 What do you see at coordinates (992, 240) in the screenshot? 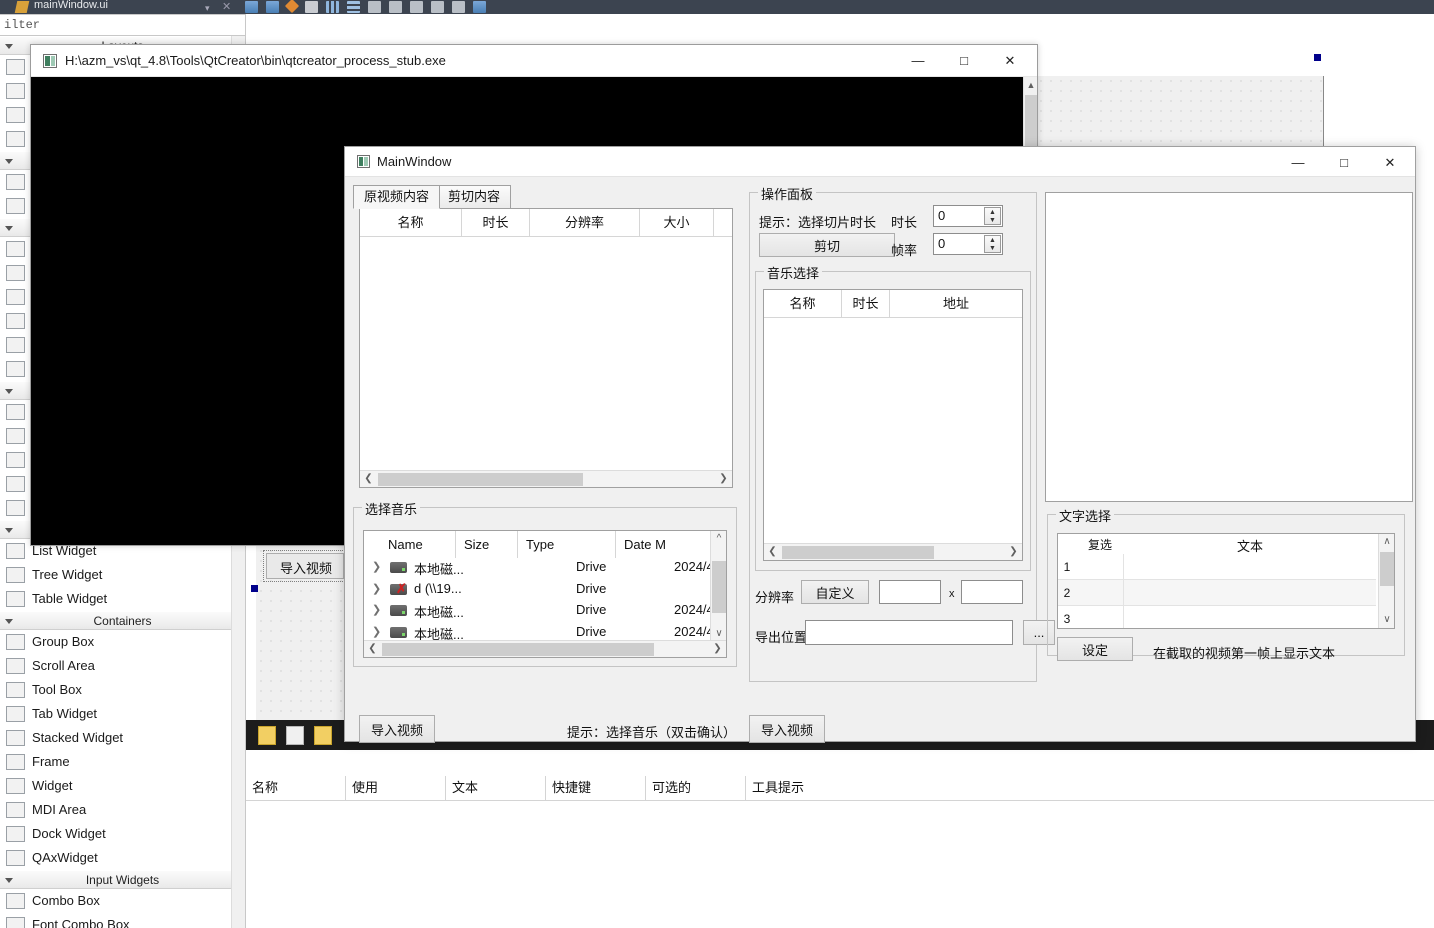
I see `spin-up-icon: ▲` at bounding box center [992, 240].